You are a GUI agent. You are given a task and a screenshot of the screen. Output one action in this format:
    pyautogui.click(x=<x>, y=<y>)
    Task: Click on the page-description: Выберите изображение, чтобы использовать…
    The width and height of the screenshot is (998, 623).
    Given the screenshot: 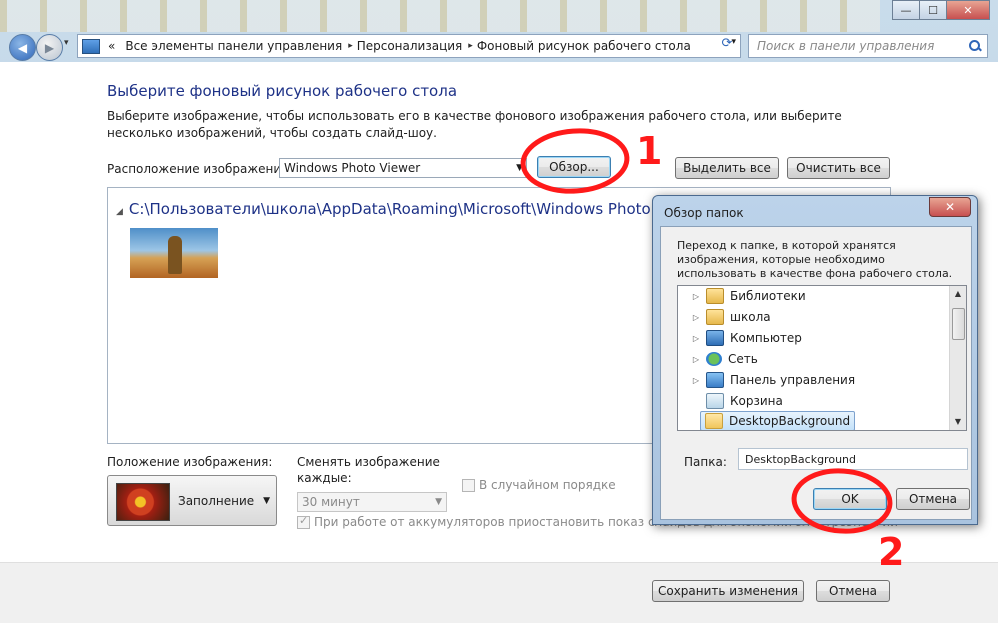 What is the action you would take?
    pyautogui.click(x=474, y=124)
    